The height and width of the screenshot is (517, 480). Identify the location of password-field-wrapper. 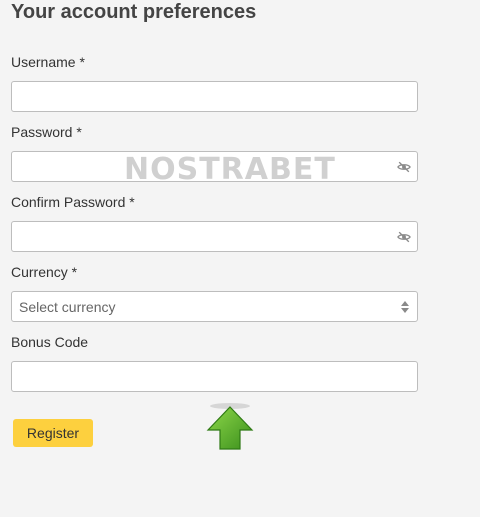
(214, 166).